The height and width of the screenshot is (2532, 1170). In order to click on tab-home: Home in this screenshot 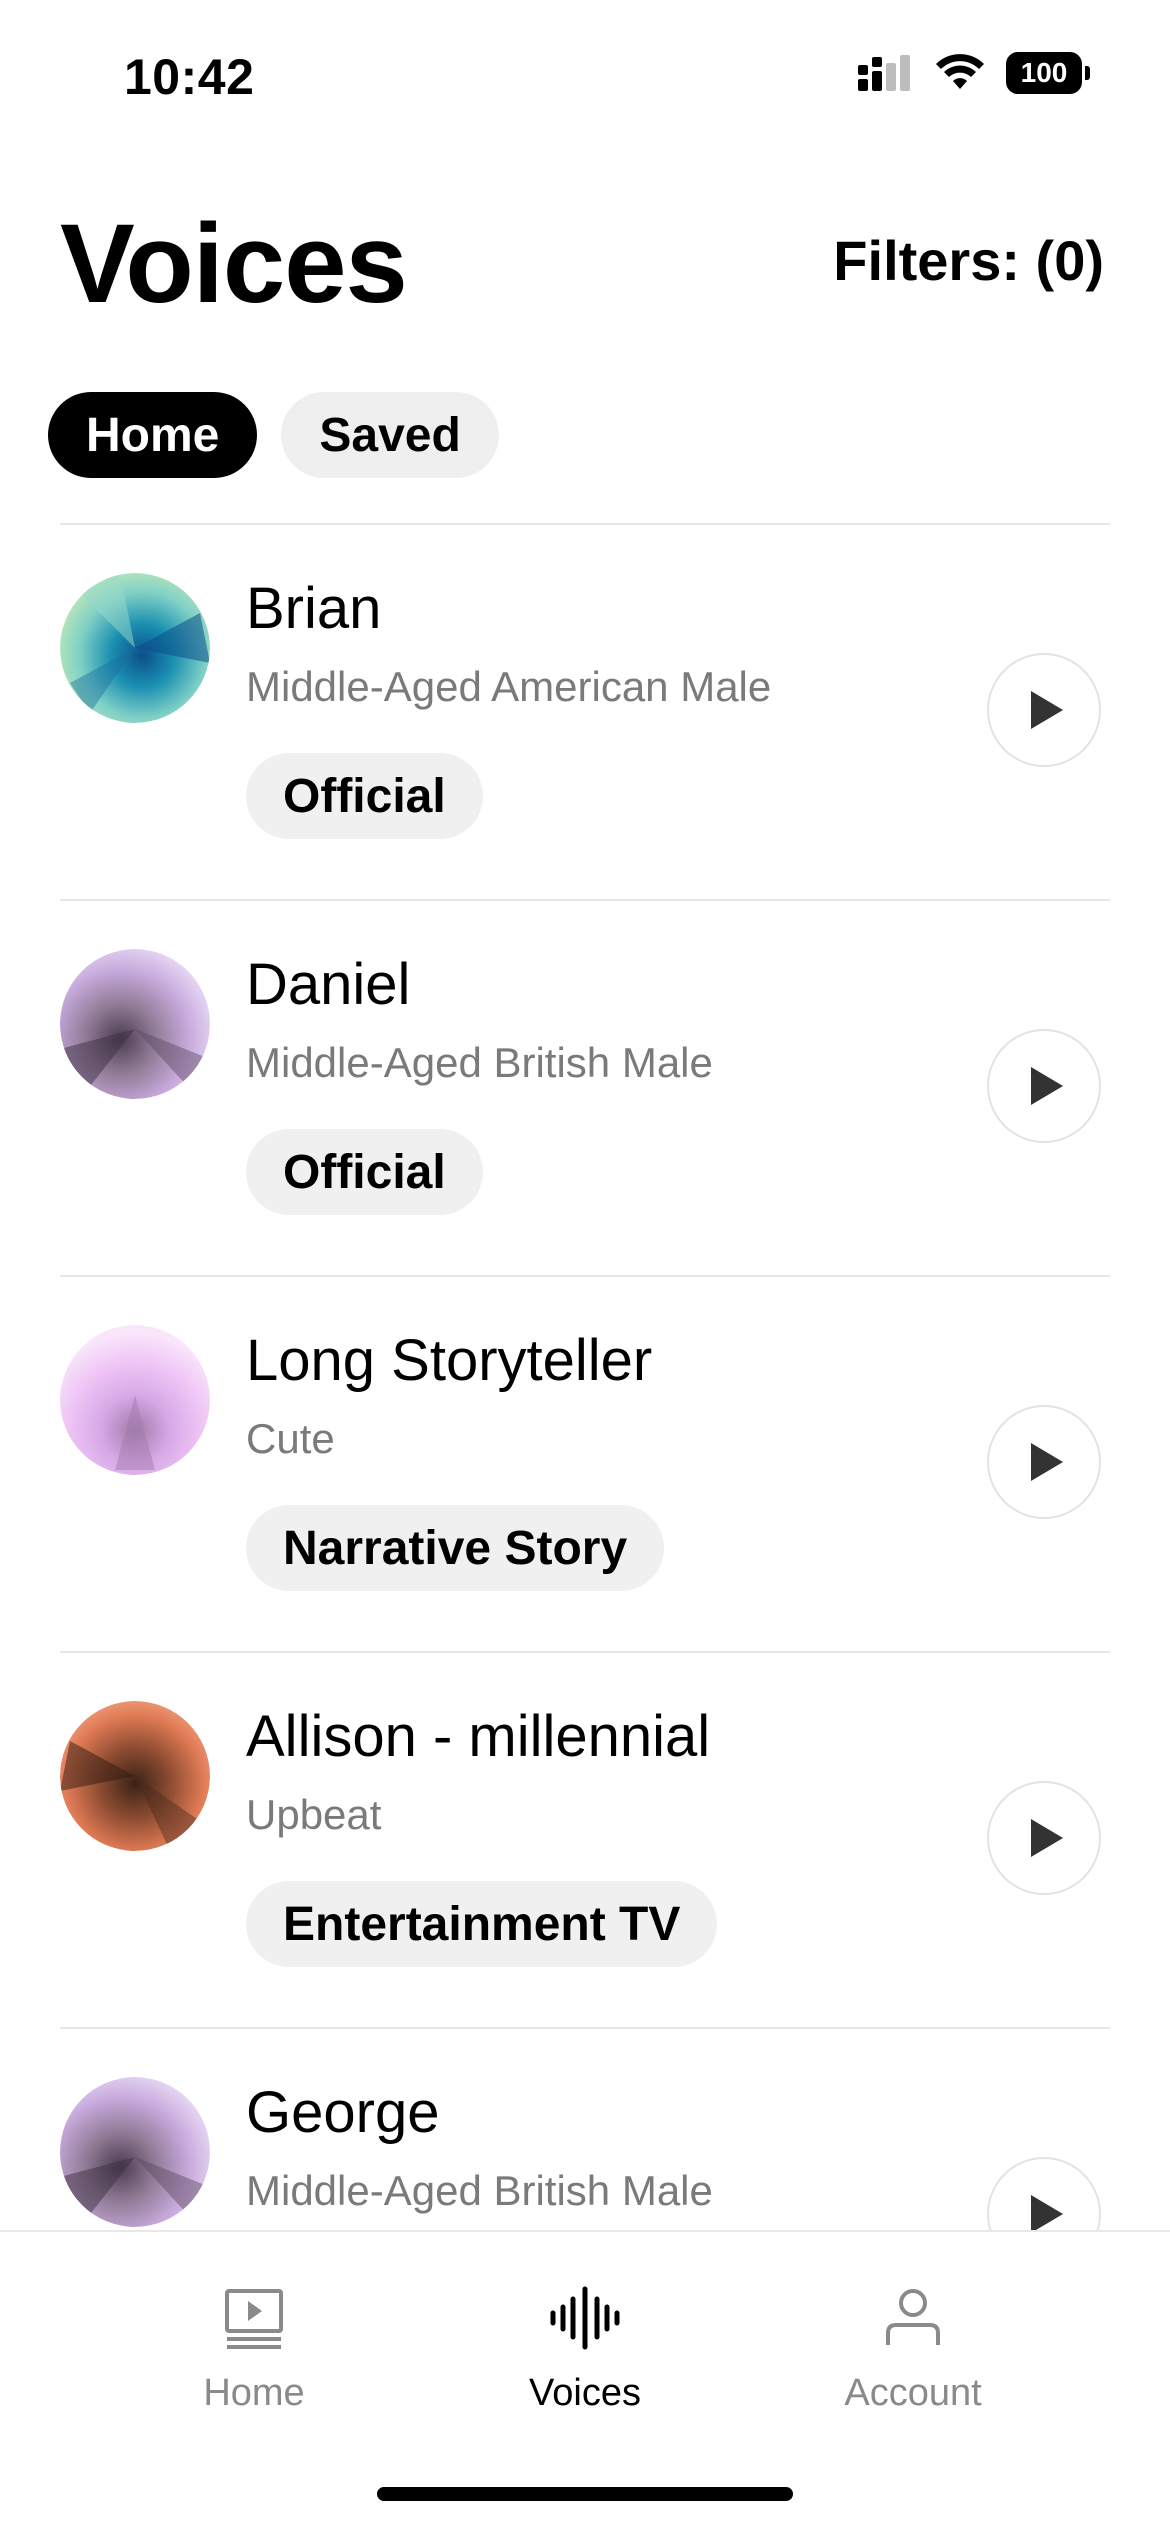, I will do `click(153, 435)`.